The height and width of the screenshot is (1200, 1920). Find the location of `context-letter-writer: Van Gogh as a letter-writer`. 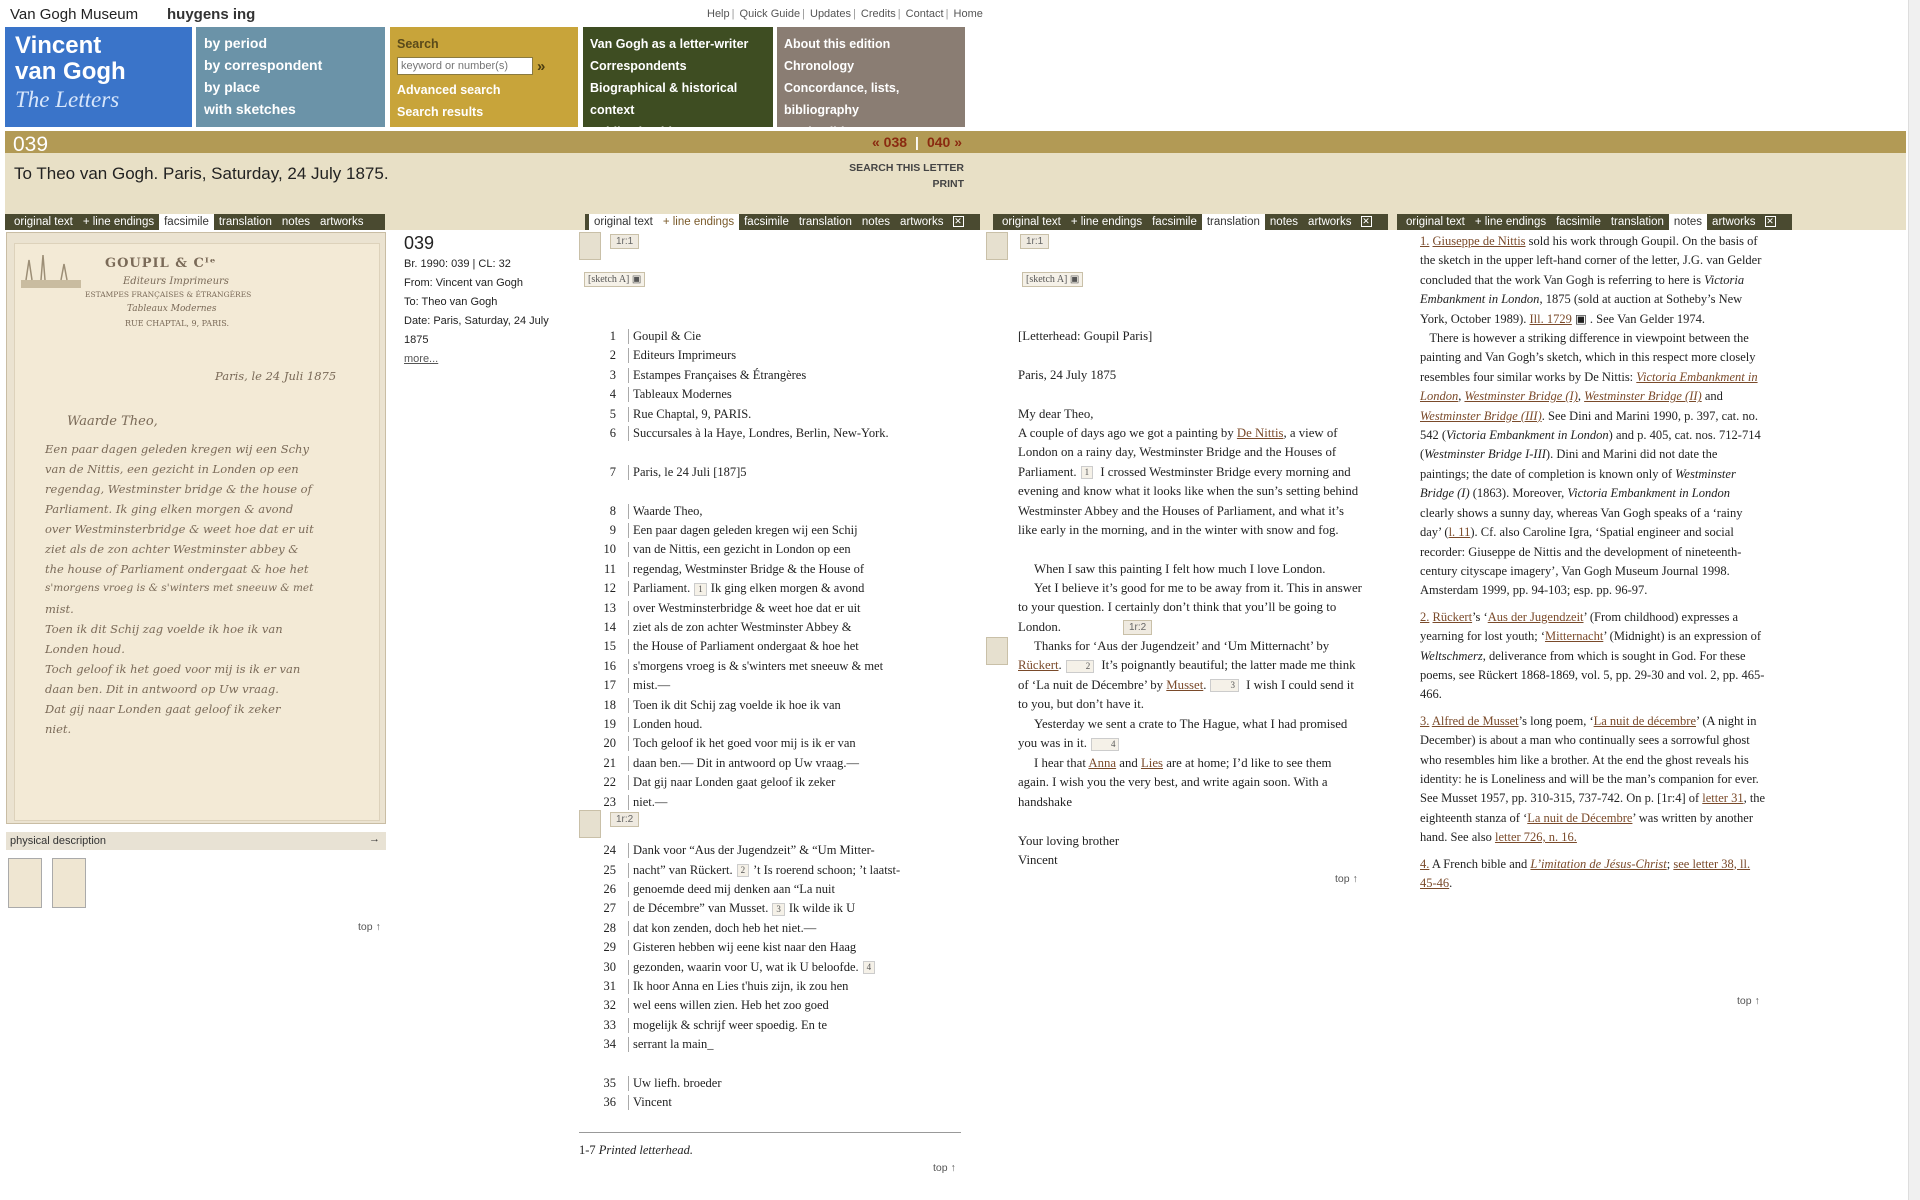

context-letter-writer: Van Gogh as a letter-writer is located at coordinates (678, 44).